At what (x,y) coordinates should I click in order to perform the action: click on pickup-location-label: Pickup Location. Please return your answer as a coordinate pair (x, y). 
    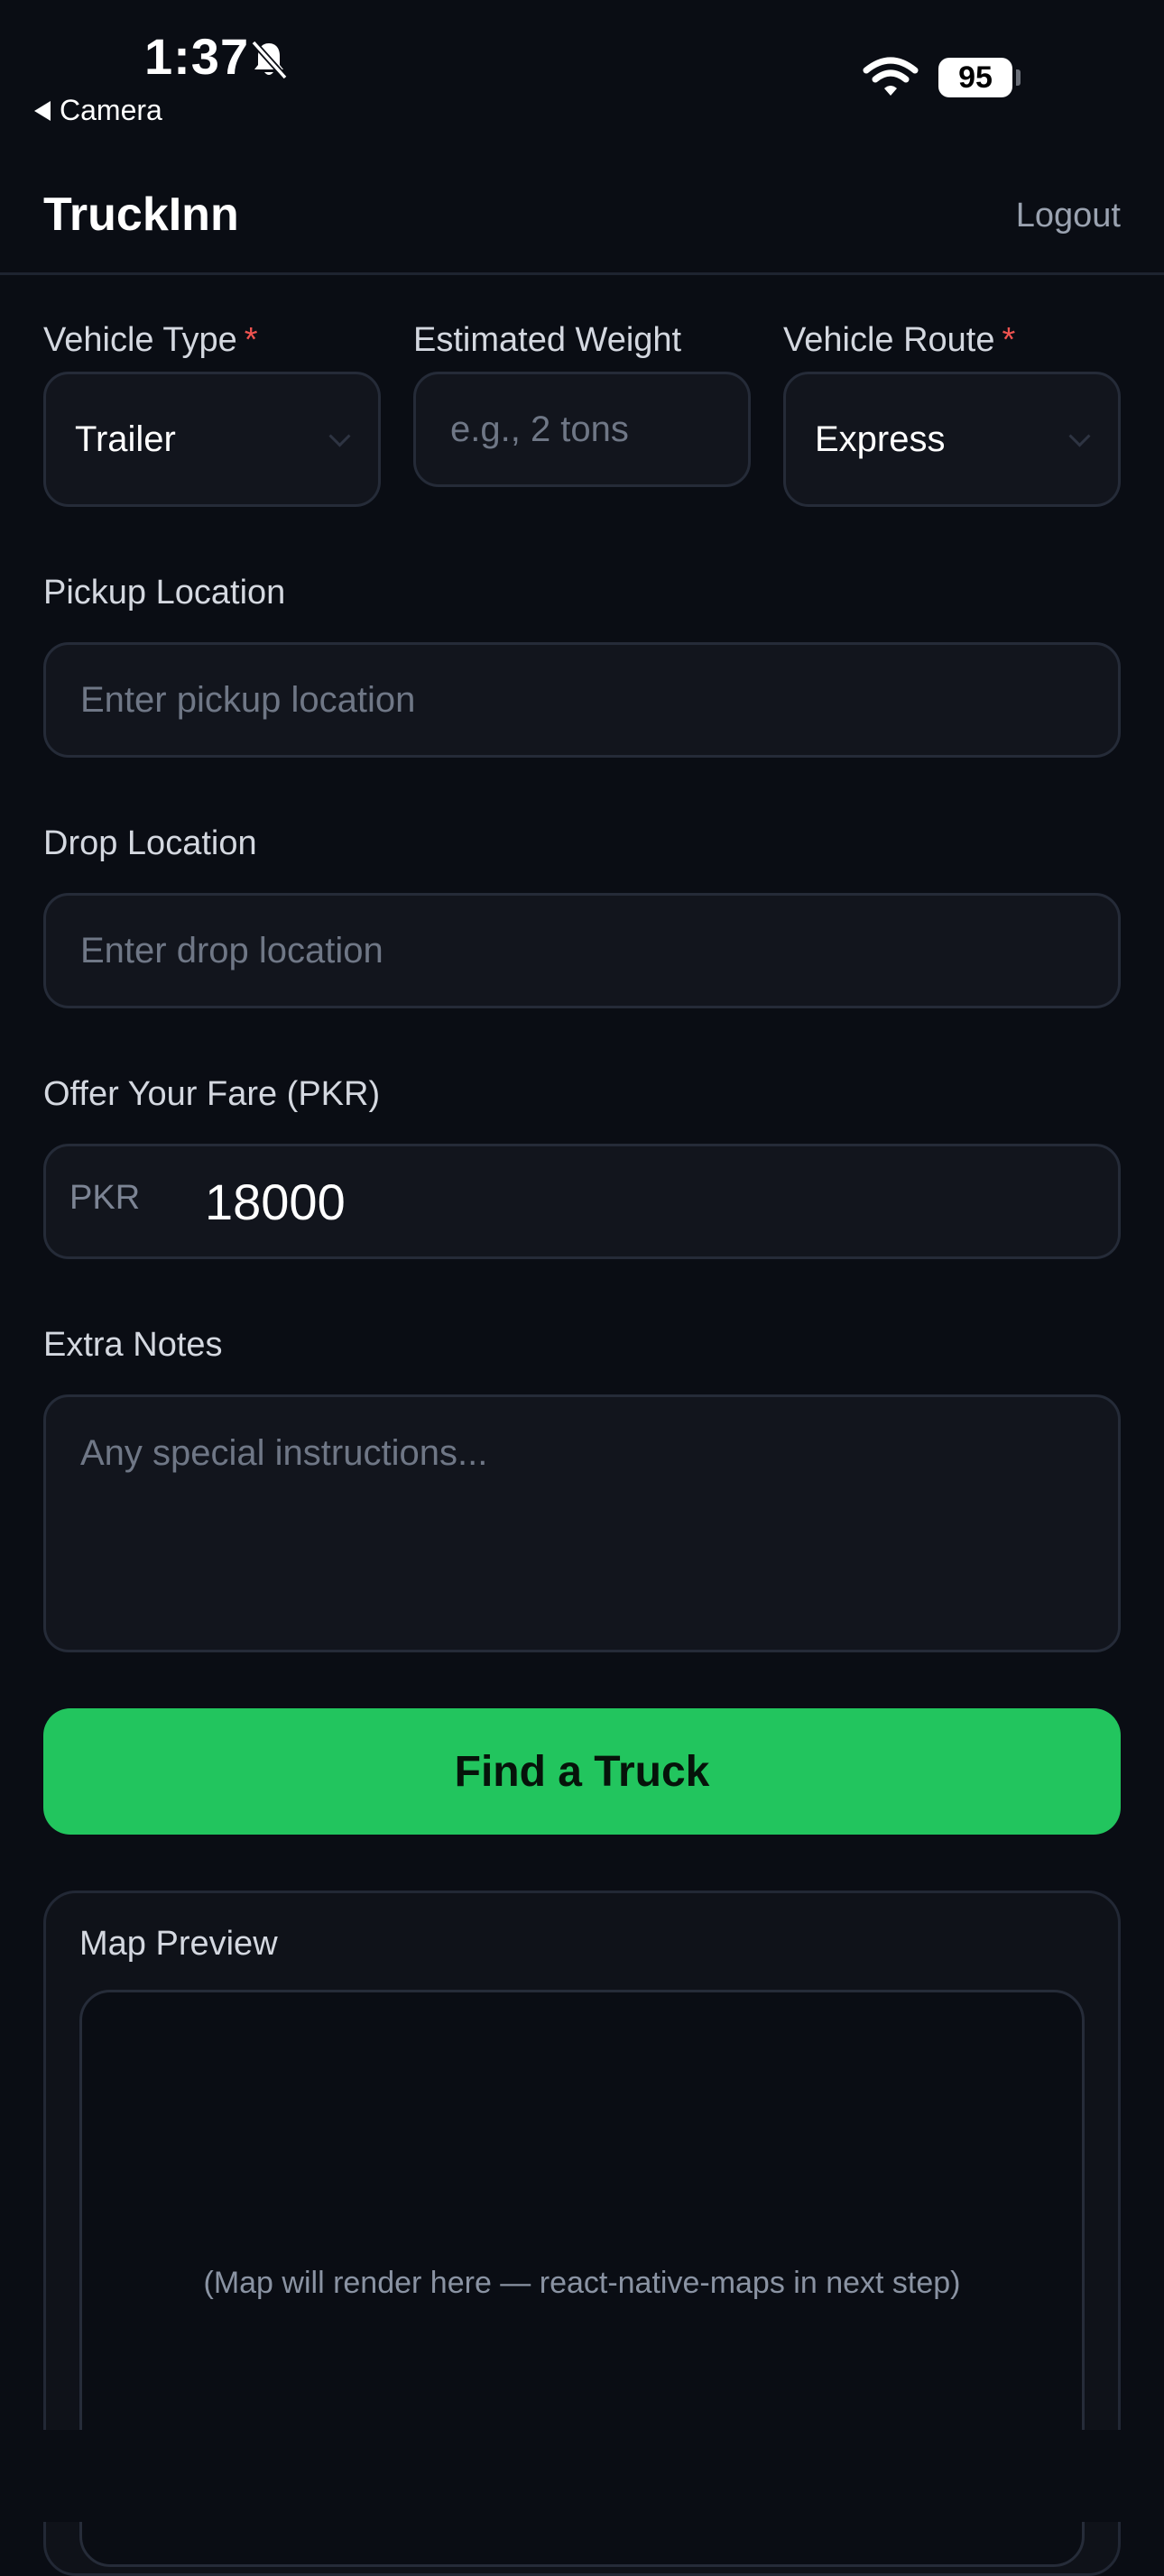
    Looking at the image, I should click on (164, 593).